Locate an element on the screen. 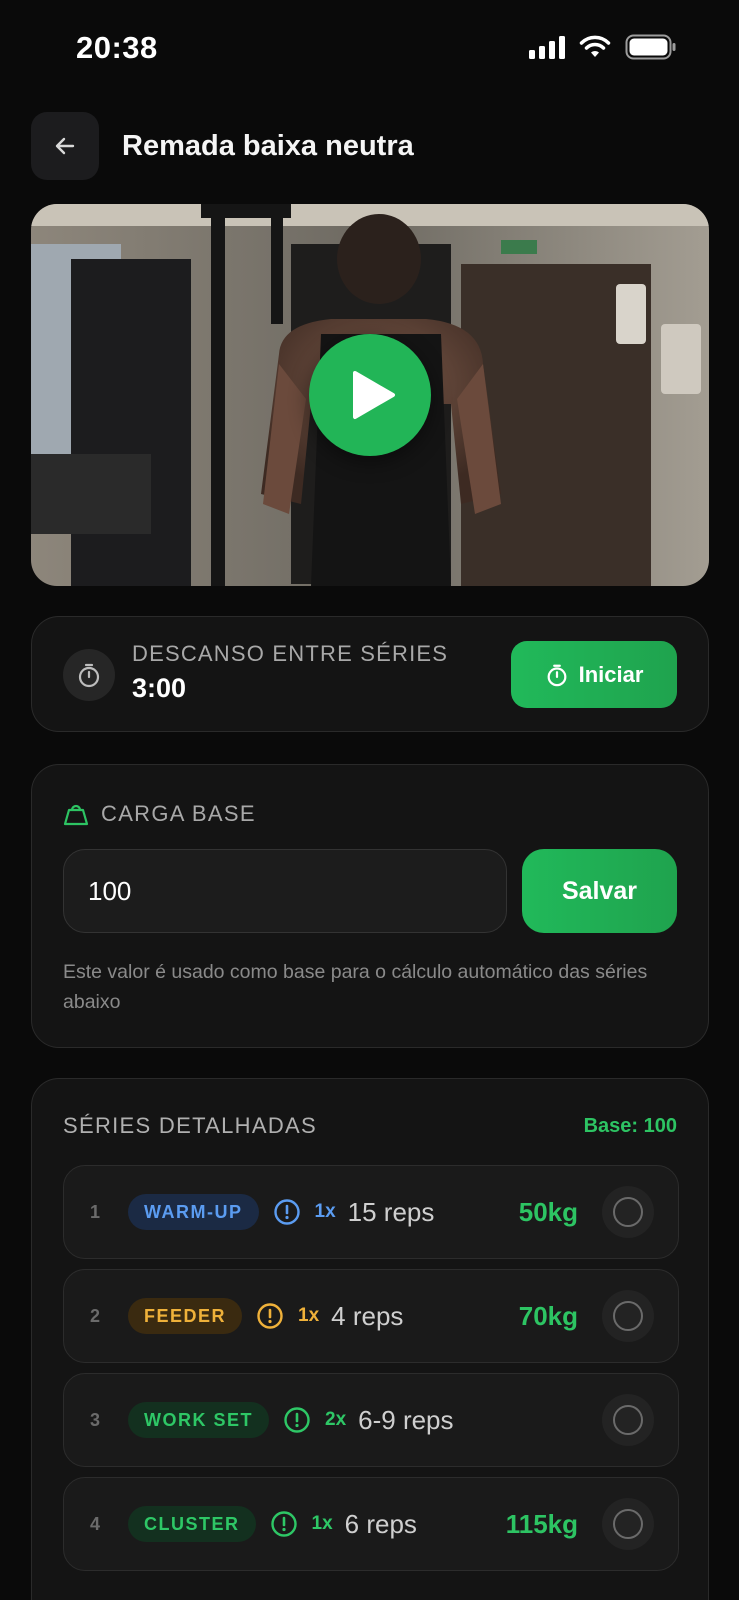  series-row: 2 FEEDER 1x 4 reps 70kg is located at coordinates (371, 1316).